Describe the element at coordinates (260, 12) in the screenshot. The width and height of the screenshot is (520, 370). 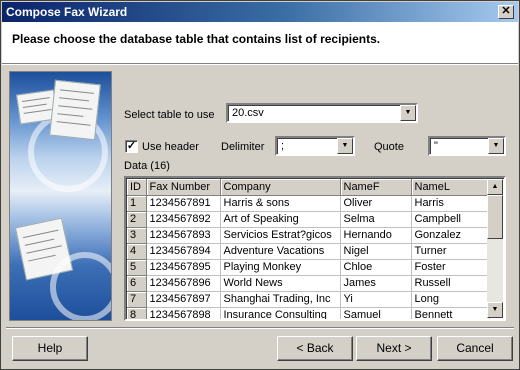
I see `title-bar: Compose Fax Wizard ✕` at that location.